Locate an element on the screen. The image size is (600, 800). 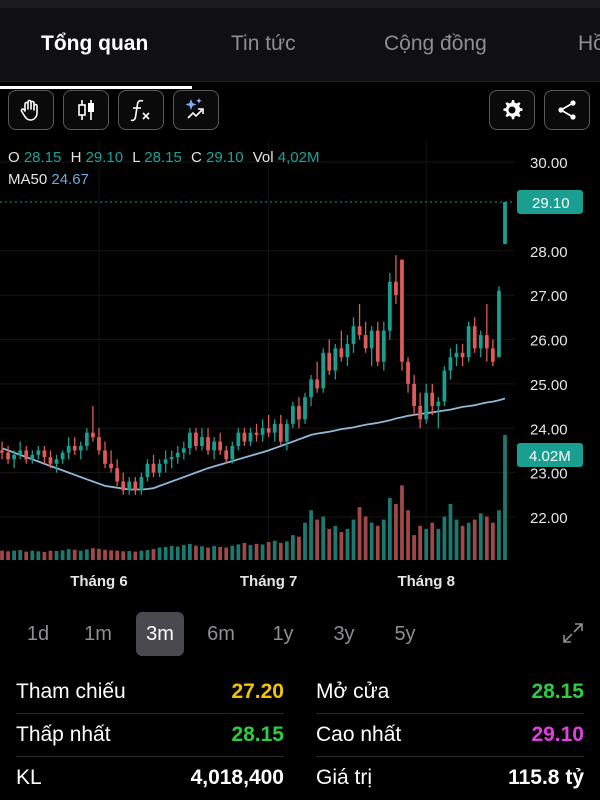
range-5y: 5y is located at coordinates (405, 634).